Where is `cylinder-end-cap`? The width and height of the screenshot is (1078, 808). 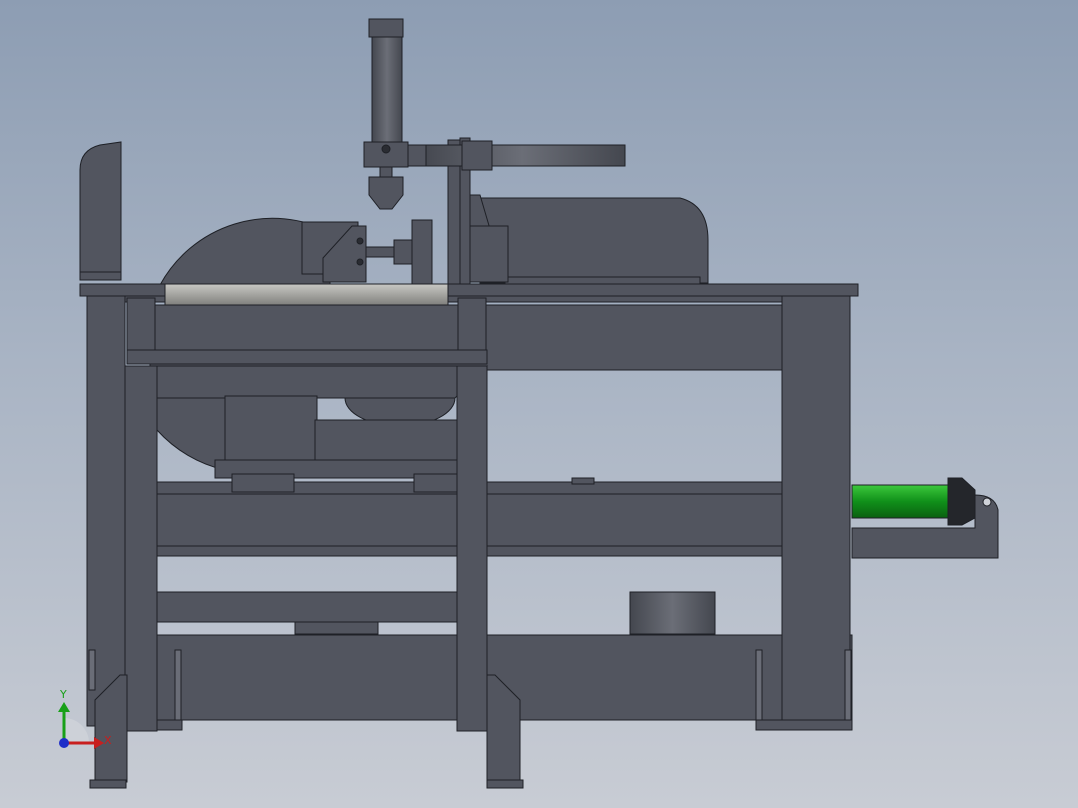 cylinder-end-cap is located at coordinates (961, 501).